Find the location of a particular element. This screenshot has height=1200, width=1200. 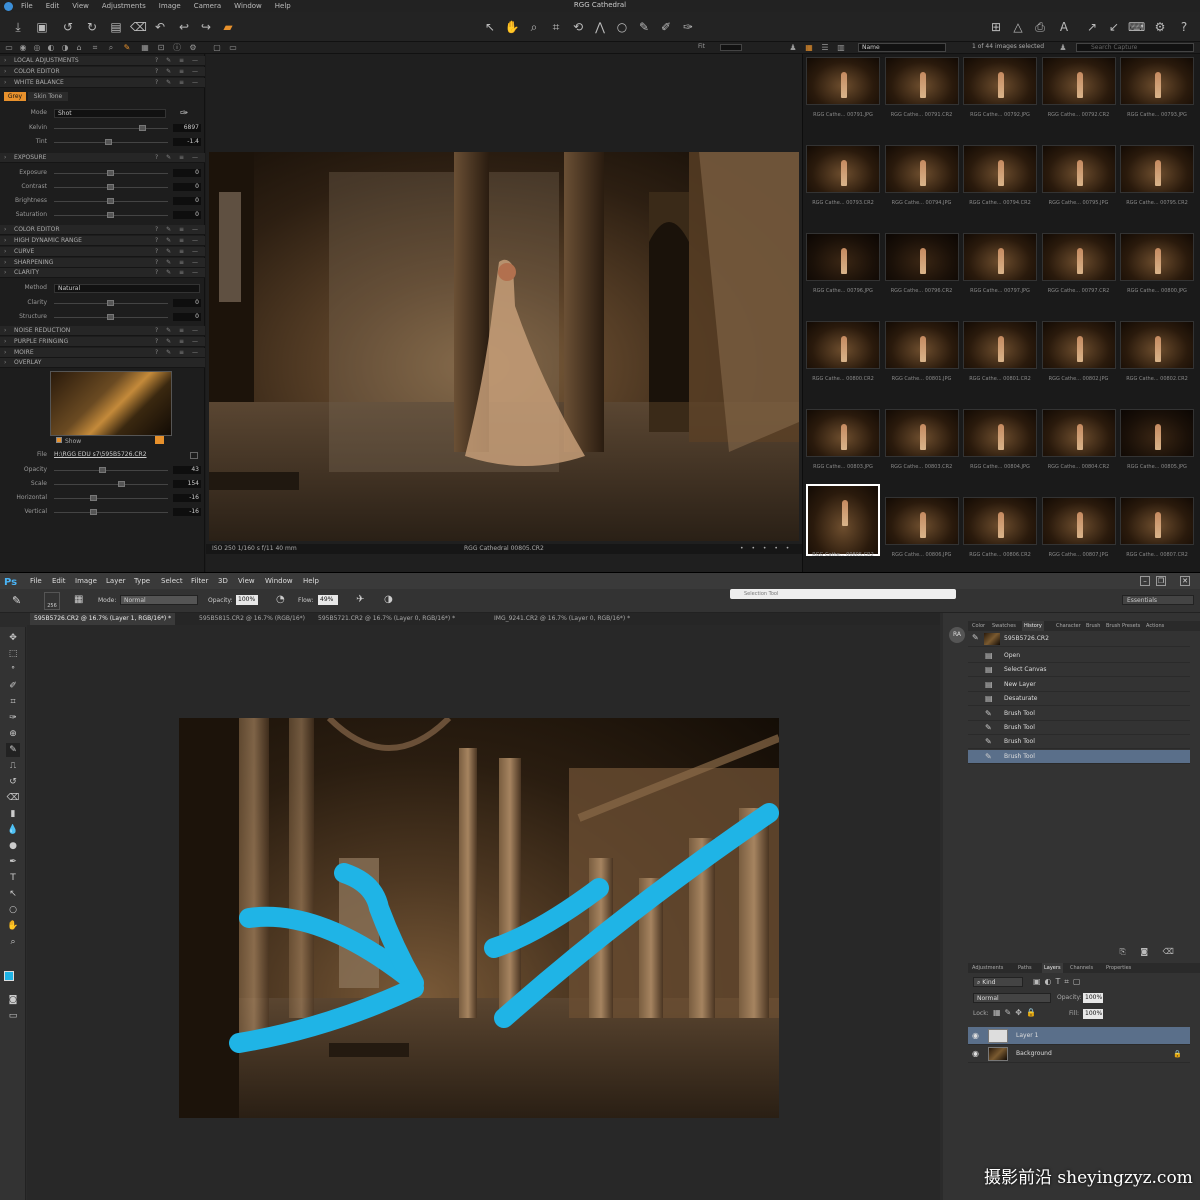

settings-tab-icon: ⚙ is located at coordinates (193, 48).